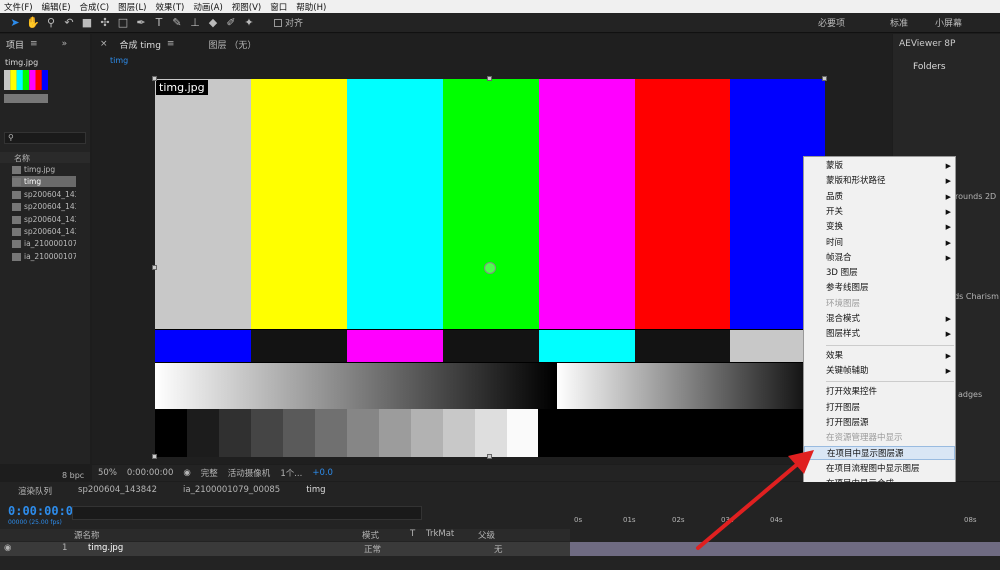  Describe the element at coordinates (890, 227) in the screenshot. I see `context-menu-item: 变换 ▶` at that location.